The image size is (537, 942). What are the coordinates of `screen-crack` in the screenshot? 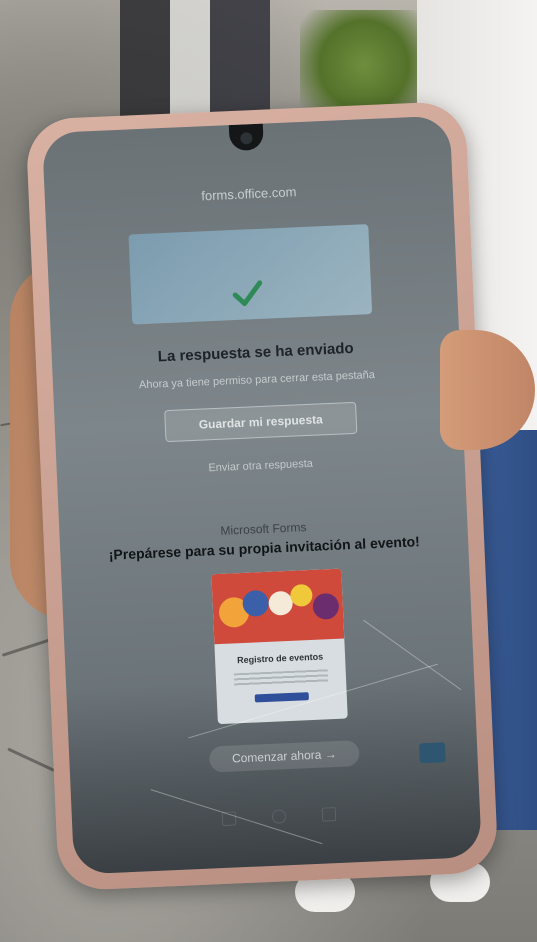 It's located at (412, 655).